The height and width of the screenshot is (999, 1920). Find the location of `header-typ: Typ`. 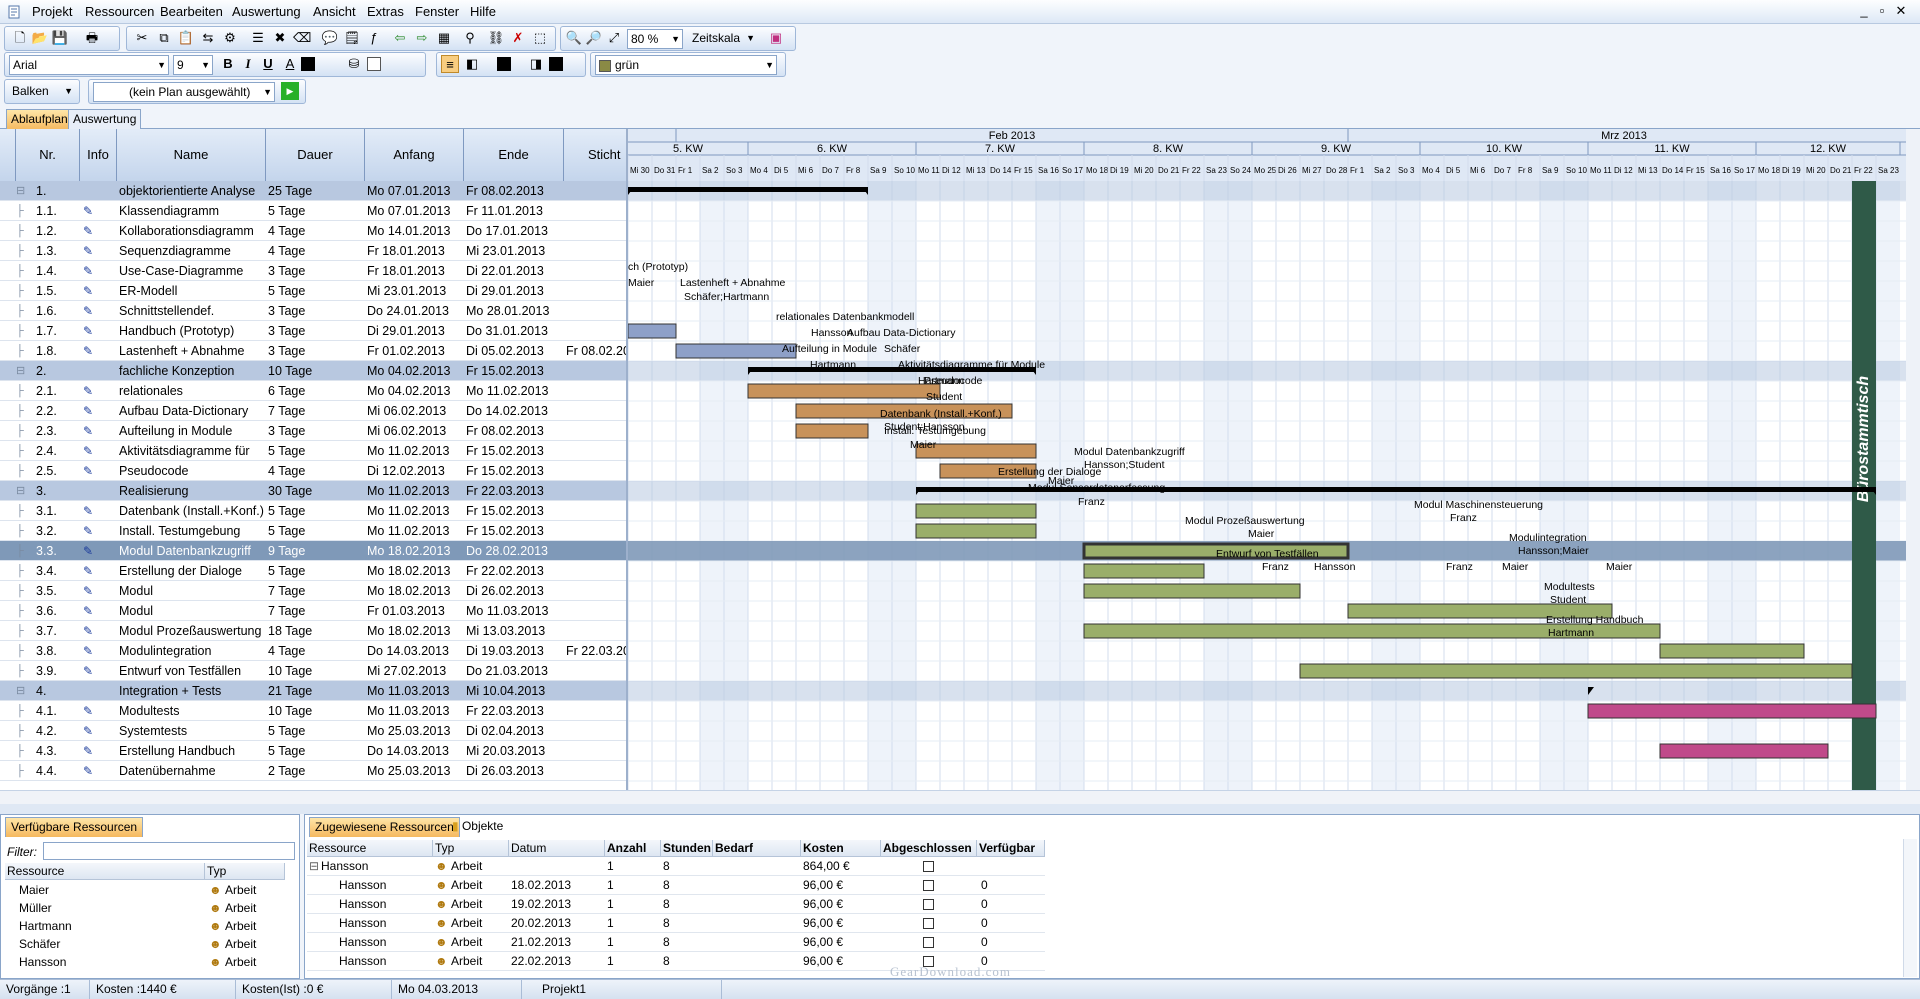

header-typ: Typ is located at coordinates (245, 871).